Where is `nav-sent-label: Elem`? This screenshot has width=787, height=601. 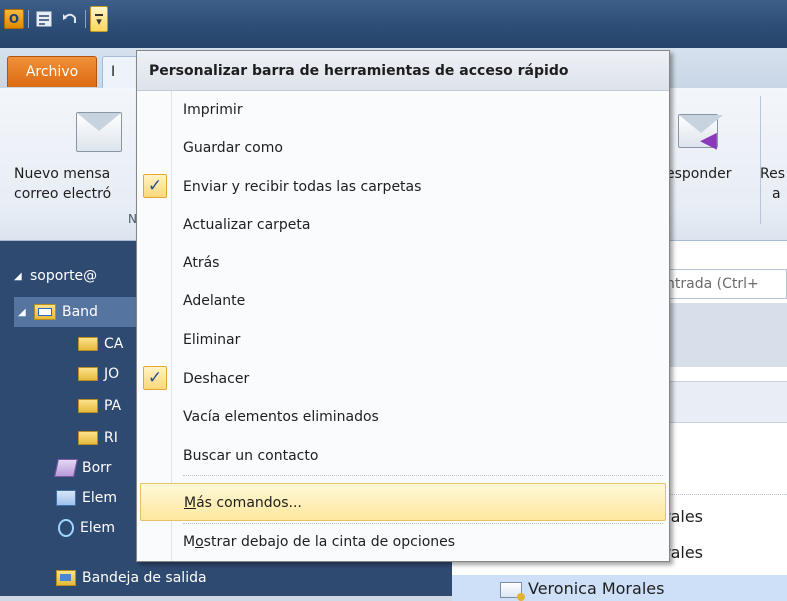
nav-sent-label: Elem is located at coordinates (99, 498).